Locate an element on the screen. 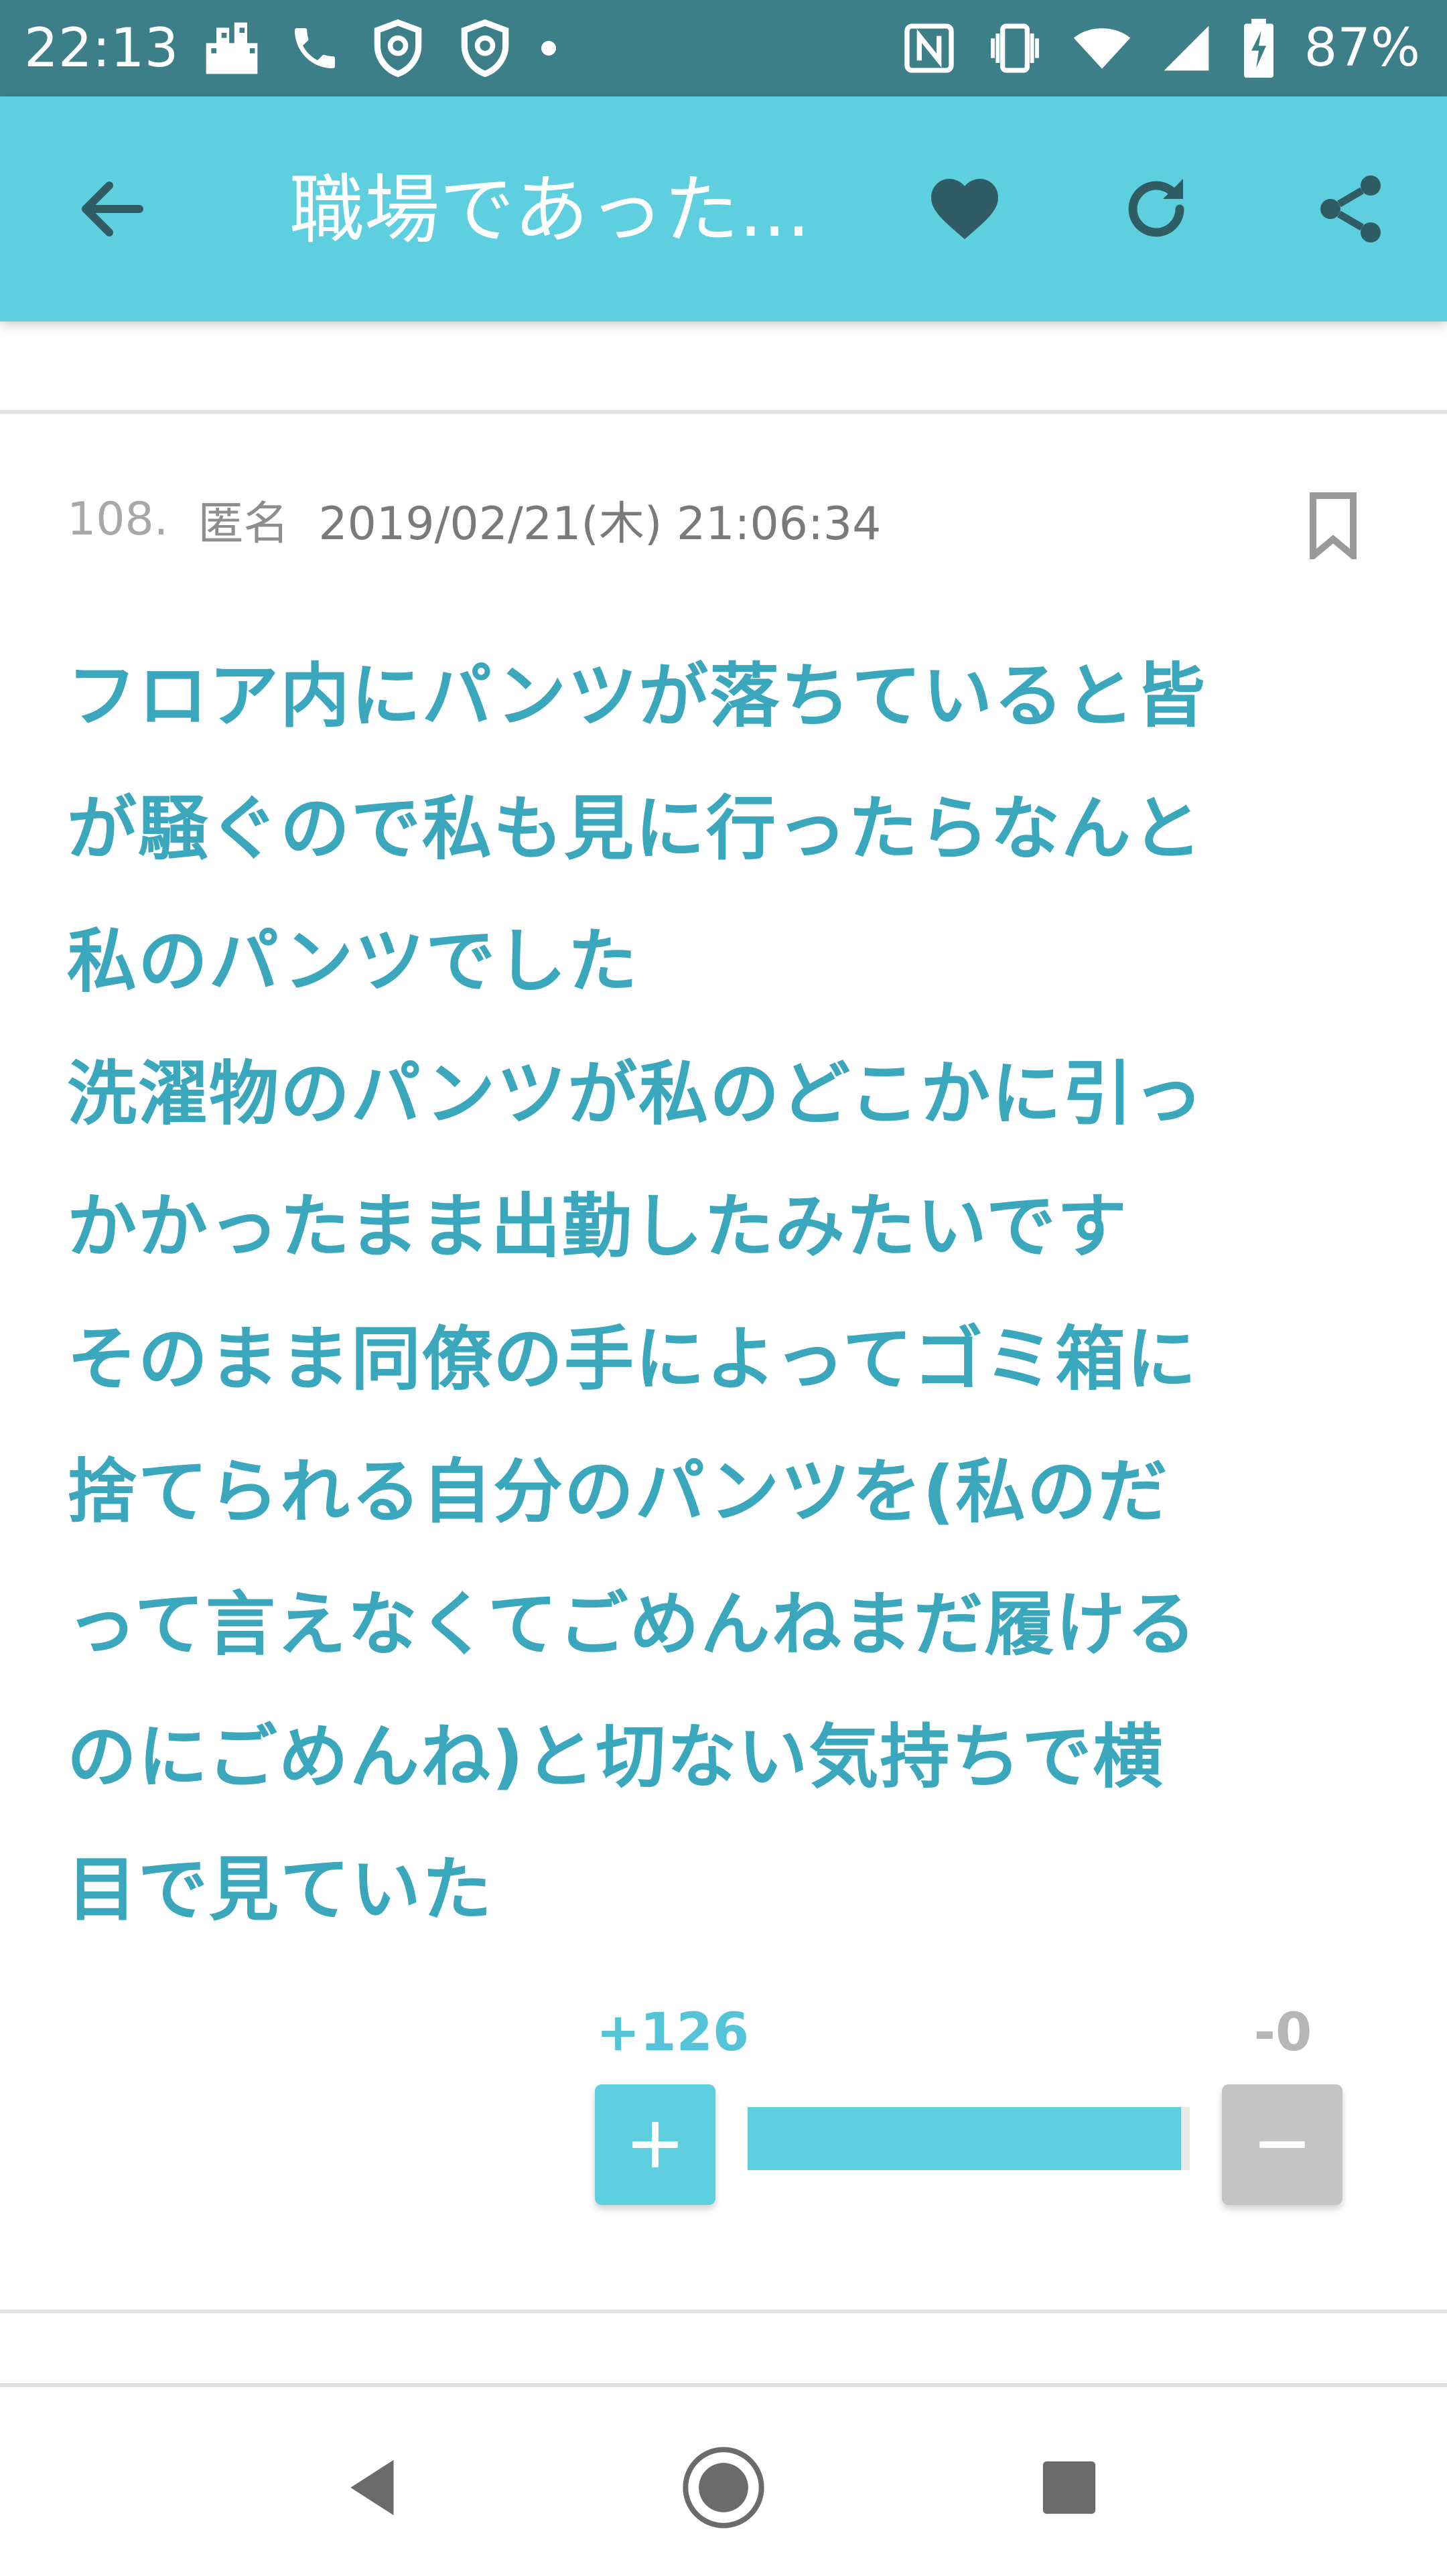 Image resolution: width=1447 pixels, height=2576 pixels. circle-home-icon is located at coordinates (723, 2487).